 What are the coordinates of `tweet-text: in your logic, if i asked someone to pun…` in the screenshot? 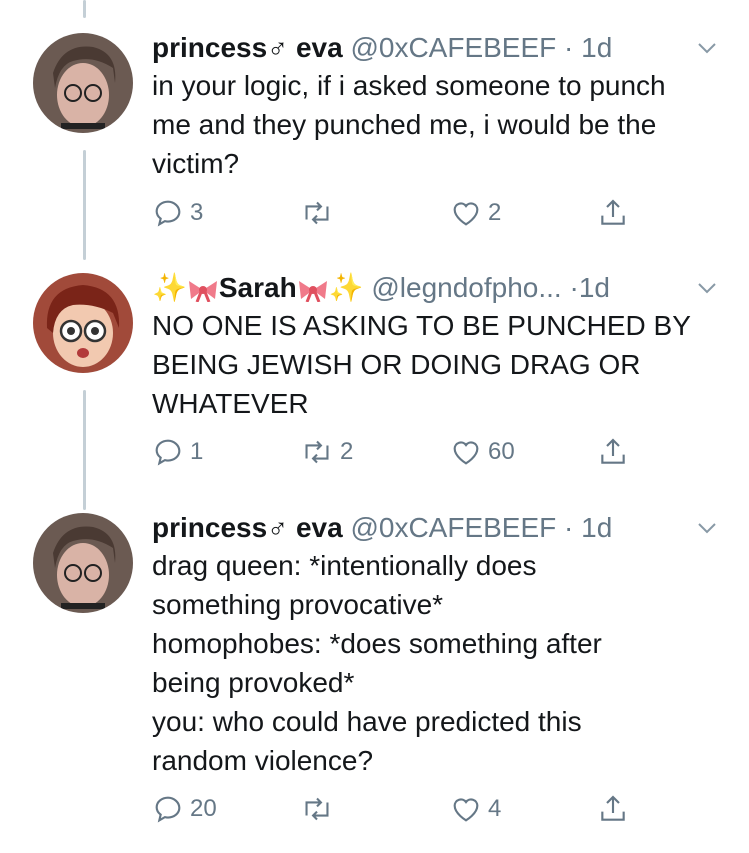 It's located at (409, 124).